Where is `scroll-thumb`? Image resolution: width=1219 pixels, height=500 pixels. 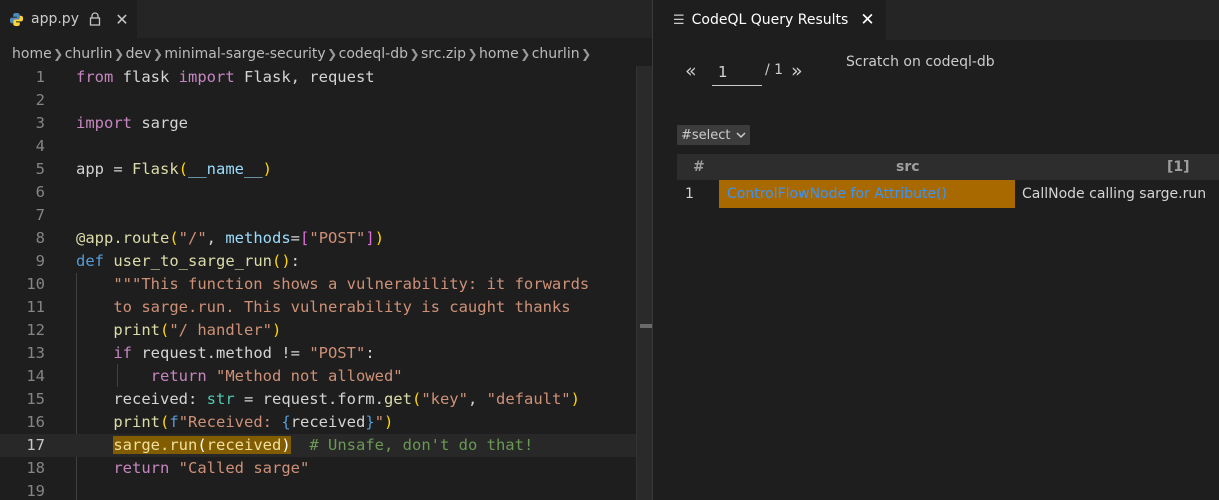 scroll-thumb is located at coordinates (646, 326).